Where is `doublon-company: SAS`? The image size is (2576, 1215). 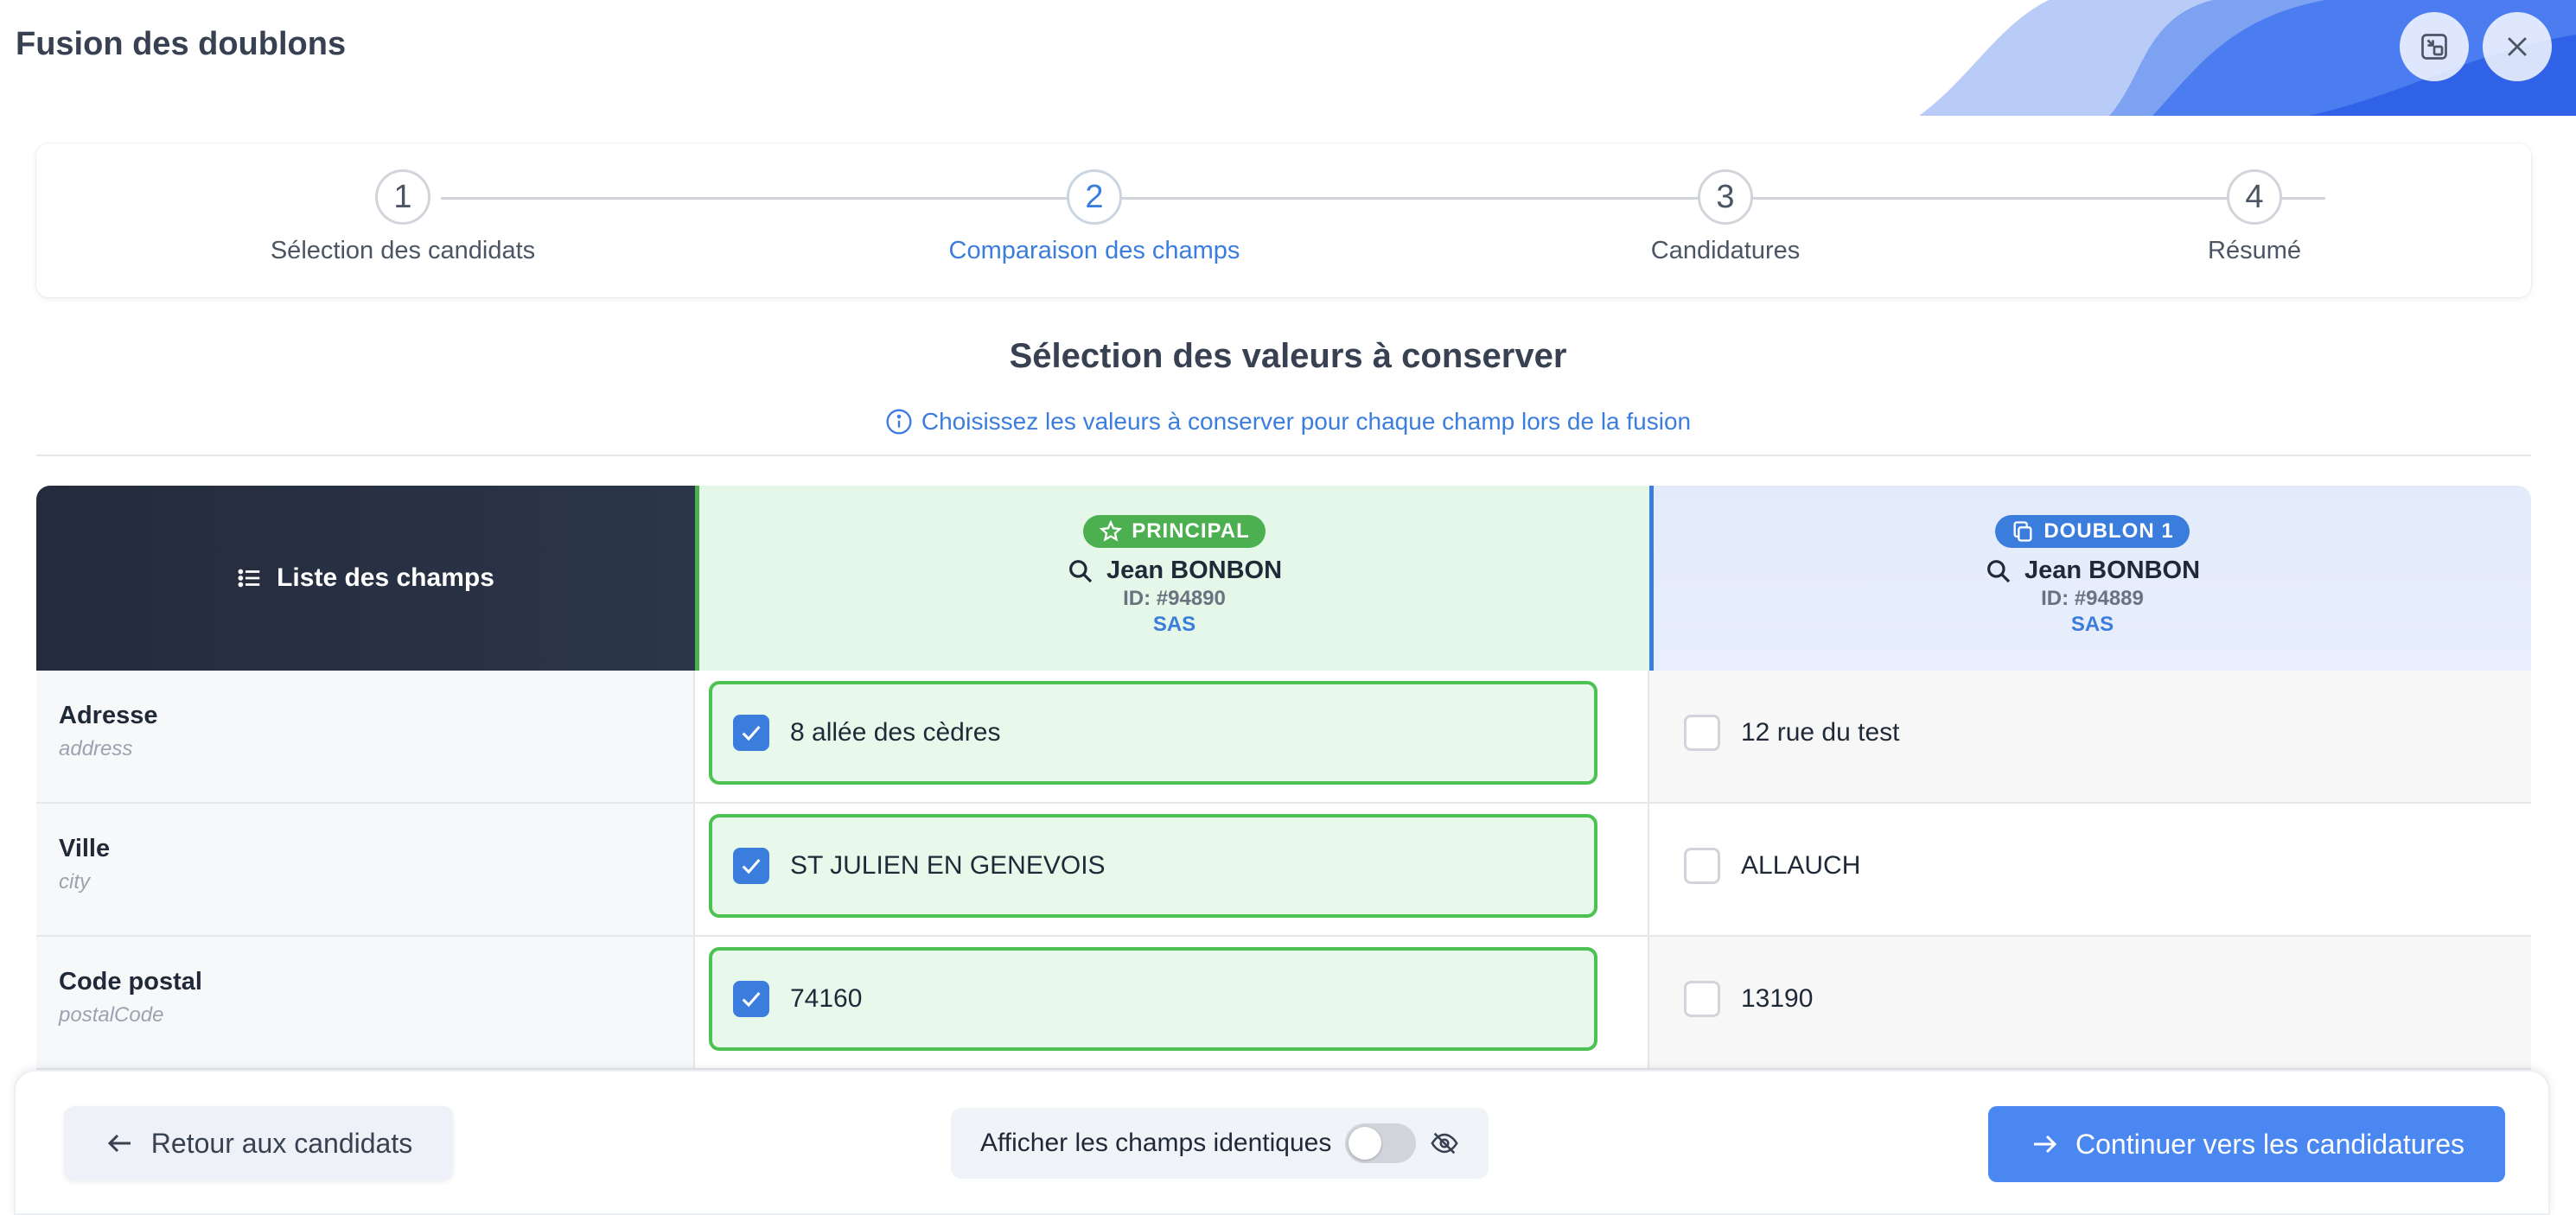 doublon-company: SAS is located at coordinates (2092, 624).